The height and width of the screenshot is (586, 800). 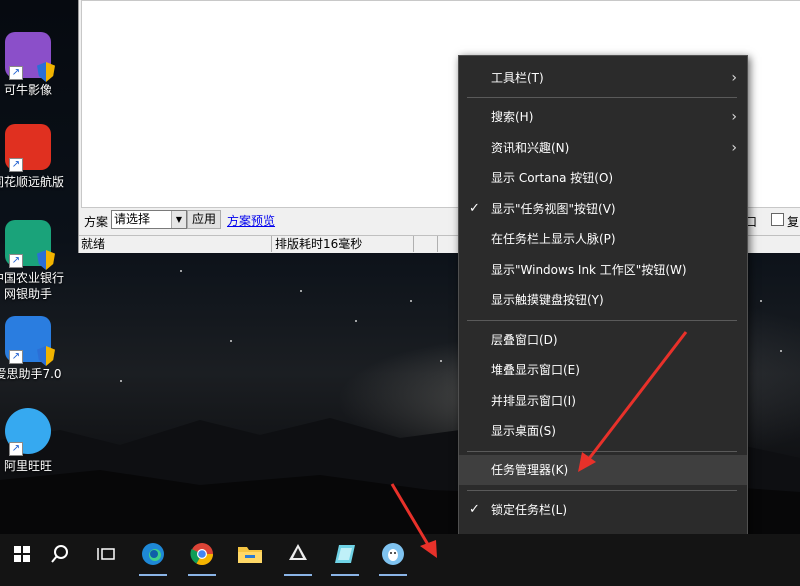 I want to click on file-explorer-icon, so click(x=250, y=555).